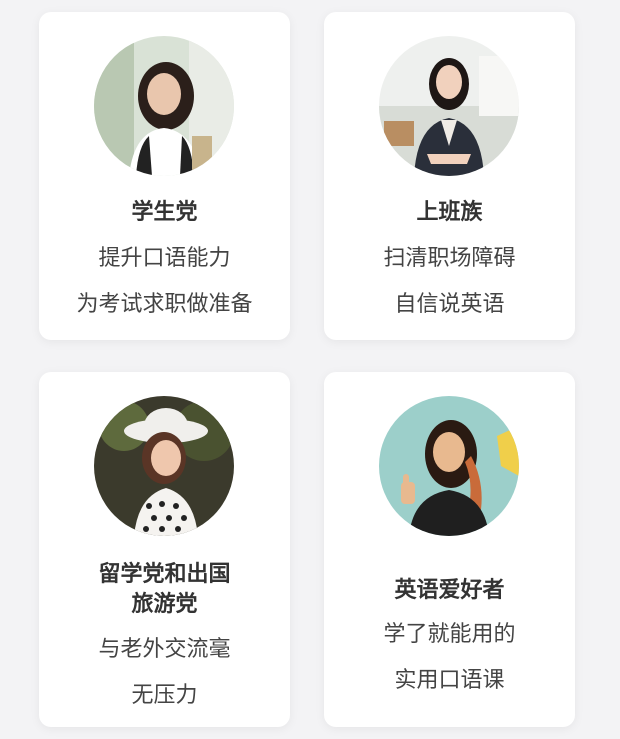 The image size is (620, 739). What do you see at coordinates (164, 604) in the screenshot?
I see `card-title-line: 旅游党` at bounding box center [164, 604].